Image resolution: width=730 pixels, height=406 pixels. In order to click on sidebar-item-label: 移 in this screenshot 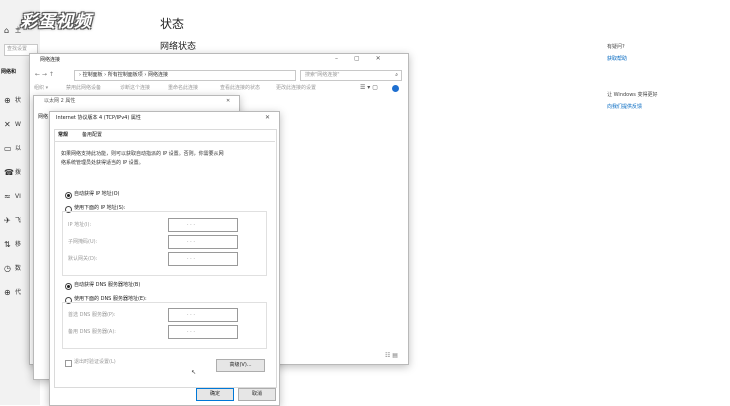, I will do `click(18, 244)`.